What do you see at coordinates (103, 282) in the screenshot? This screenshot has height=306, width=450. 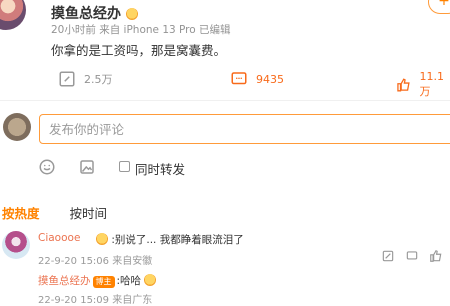 I see `author-badge: 博主` at bounding box center [103, 282].